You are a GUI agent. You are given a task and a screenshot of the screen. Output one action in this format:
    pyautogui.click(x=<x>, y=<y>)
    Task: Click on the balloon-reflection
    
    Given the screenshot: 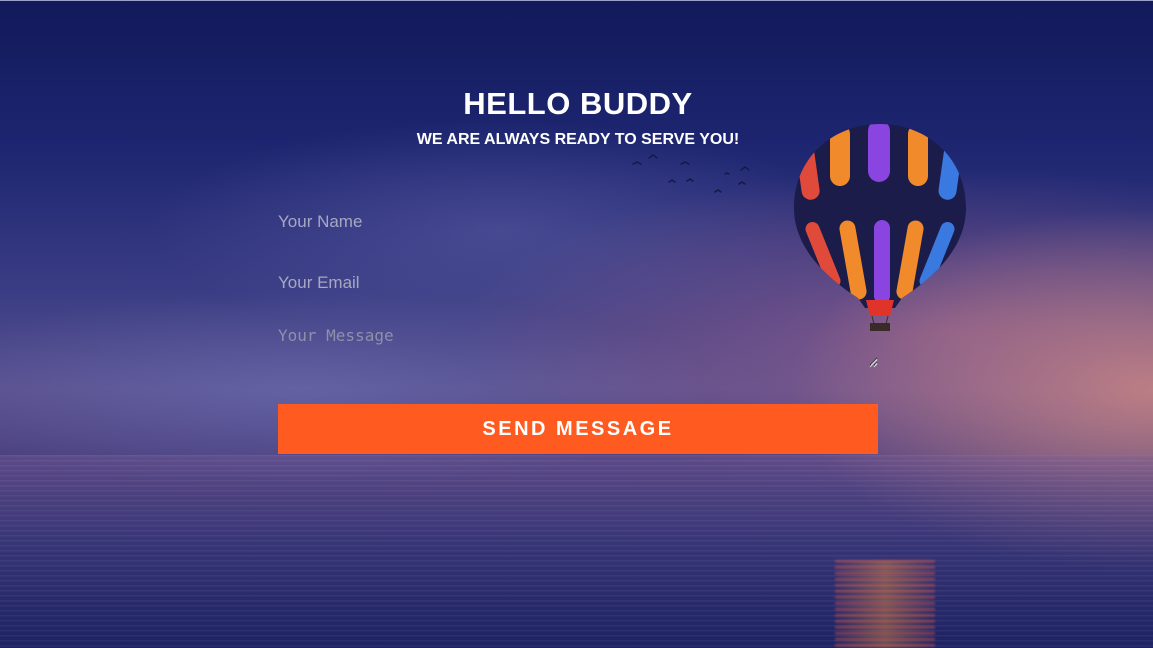 What is the action you would take?
    pyautogui.click(x=885, y=604)
    